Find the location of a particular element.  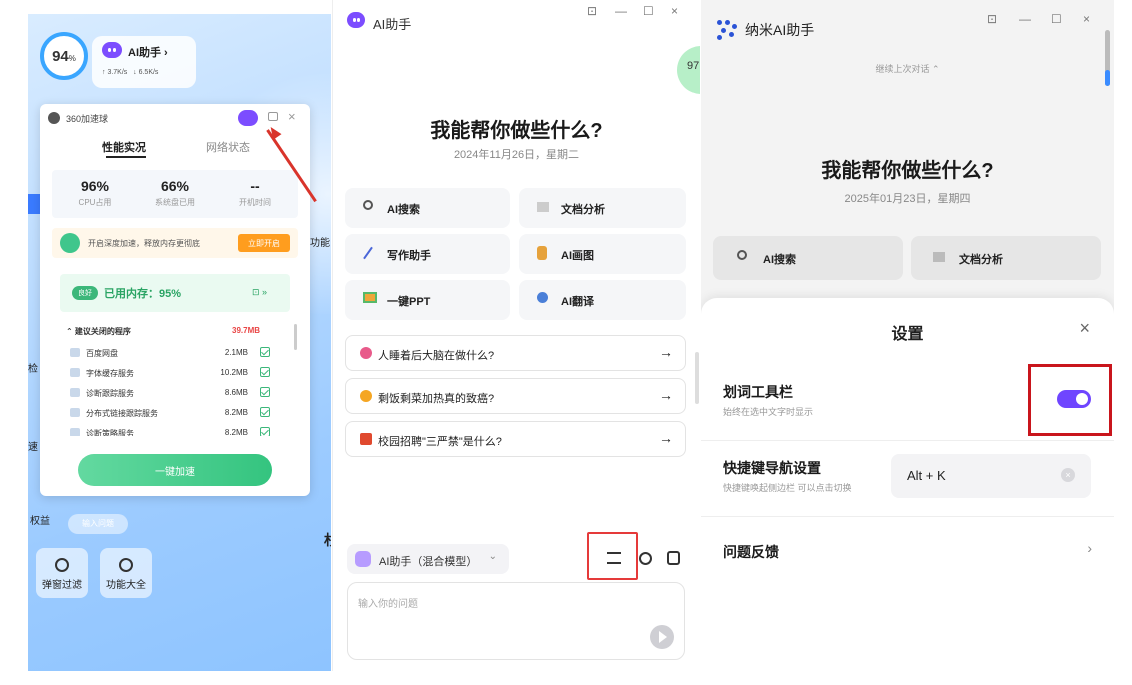

tab-network: 网络状态 is located at coordinates (228, 147).